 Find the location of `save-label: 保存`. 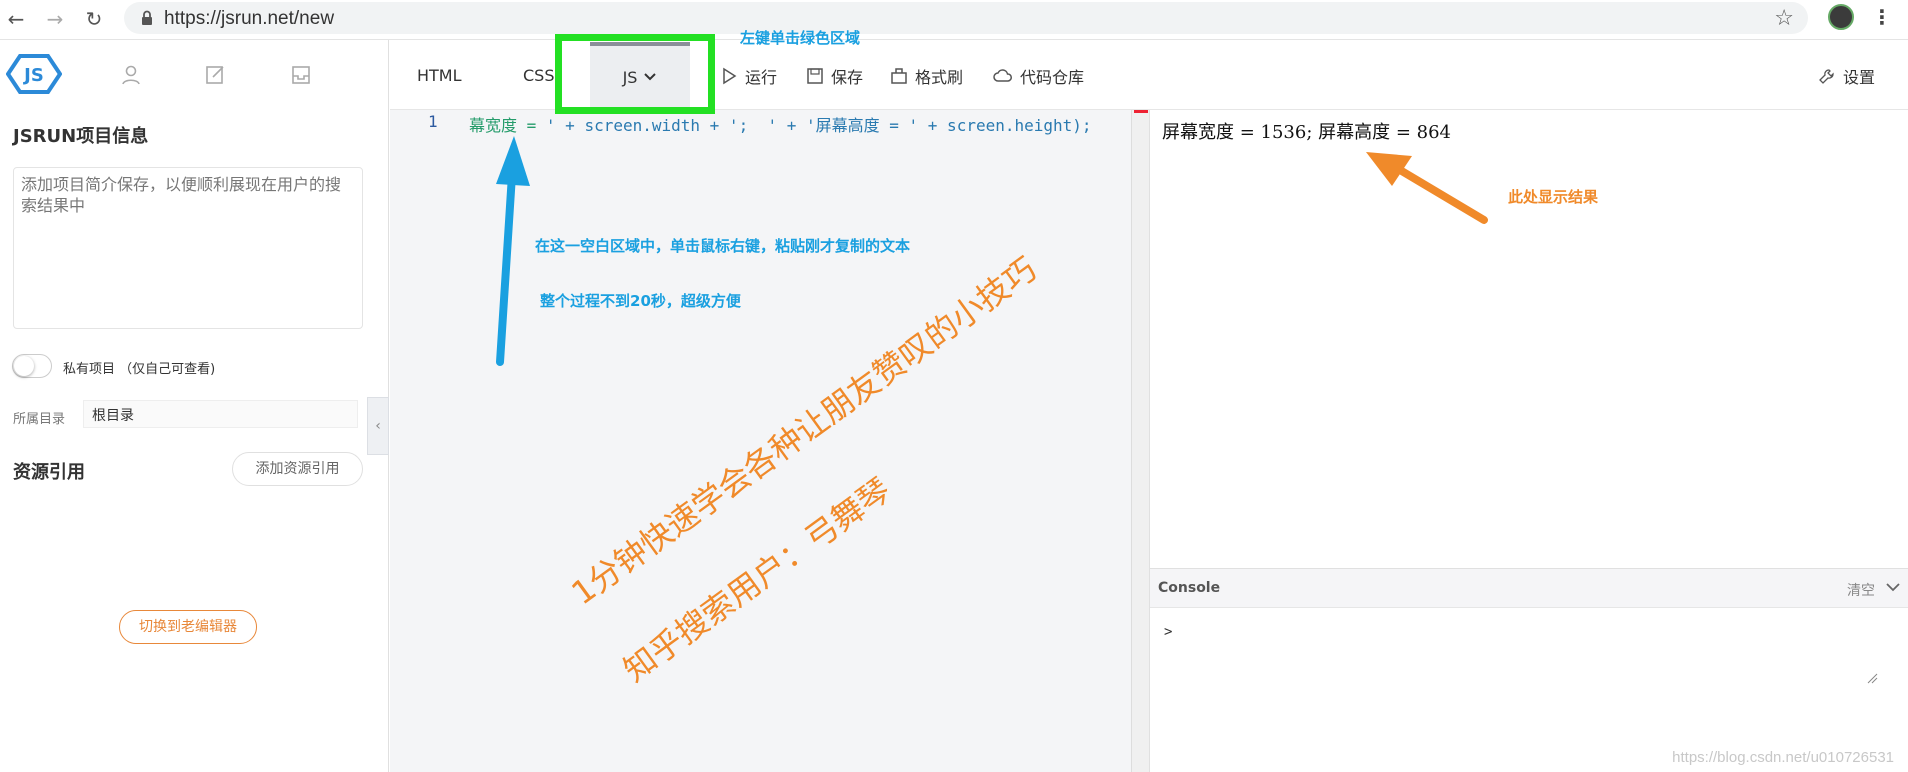

save-label: 保存 is located at coordinates (847, 77).